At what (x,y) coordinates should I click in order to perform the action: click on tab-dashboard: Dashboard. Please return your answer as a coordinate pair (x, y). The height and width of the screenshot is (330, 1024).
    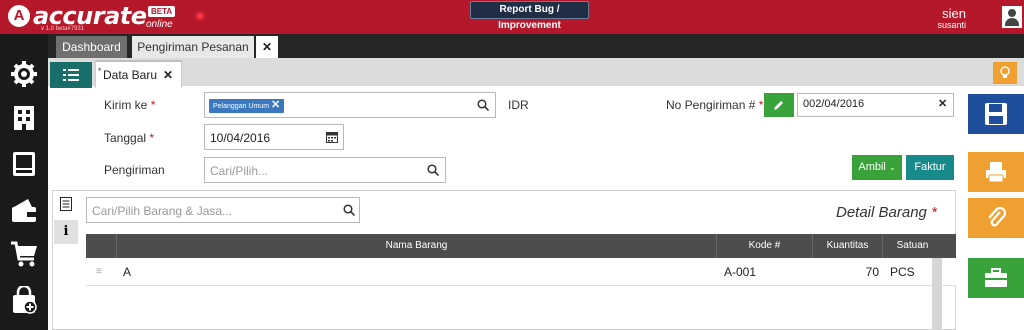
    Looking at the image, I should click on (91, 47).